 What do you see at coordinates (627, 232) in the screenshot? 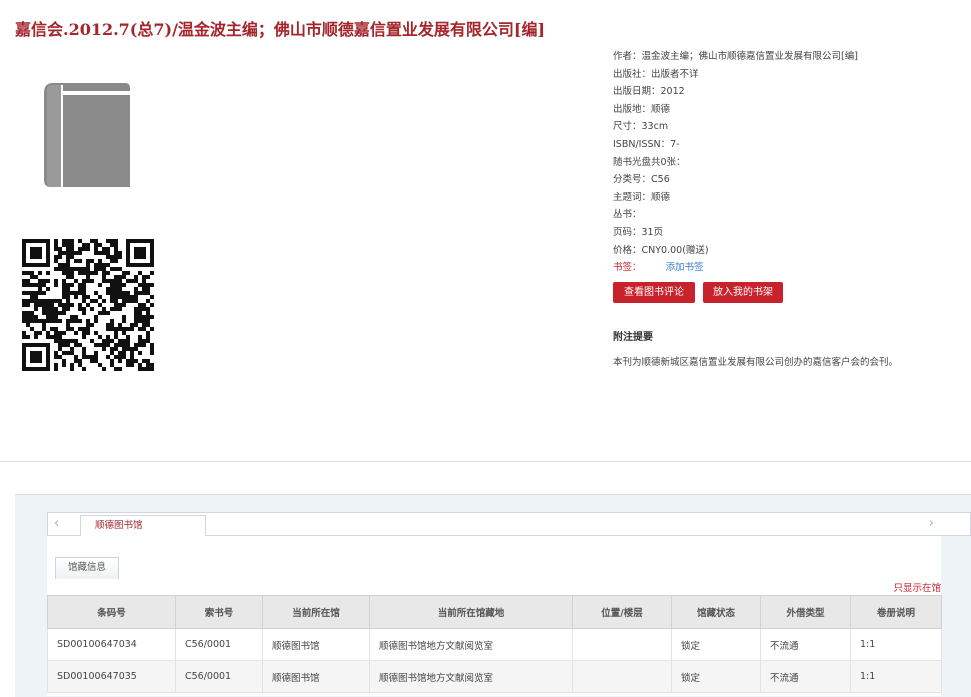
I see `detail-label: 页码：` at bounding box center [627, 232].